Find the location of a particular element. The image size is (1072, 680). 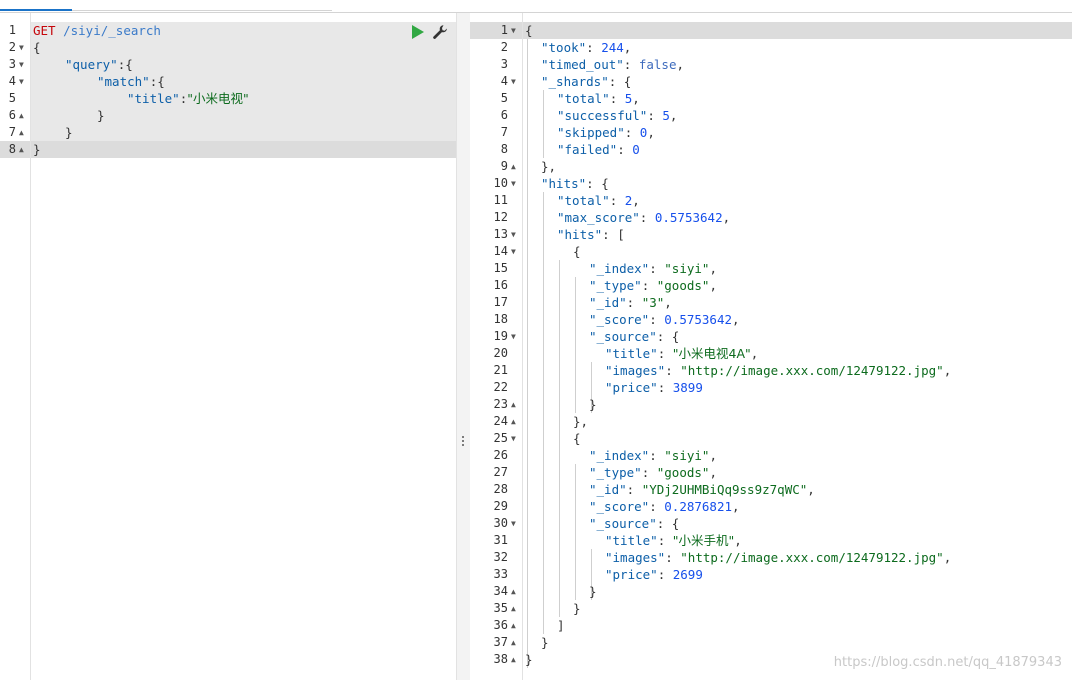

line-number: 27 is located at coordinates (500, 472).